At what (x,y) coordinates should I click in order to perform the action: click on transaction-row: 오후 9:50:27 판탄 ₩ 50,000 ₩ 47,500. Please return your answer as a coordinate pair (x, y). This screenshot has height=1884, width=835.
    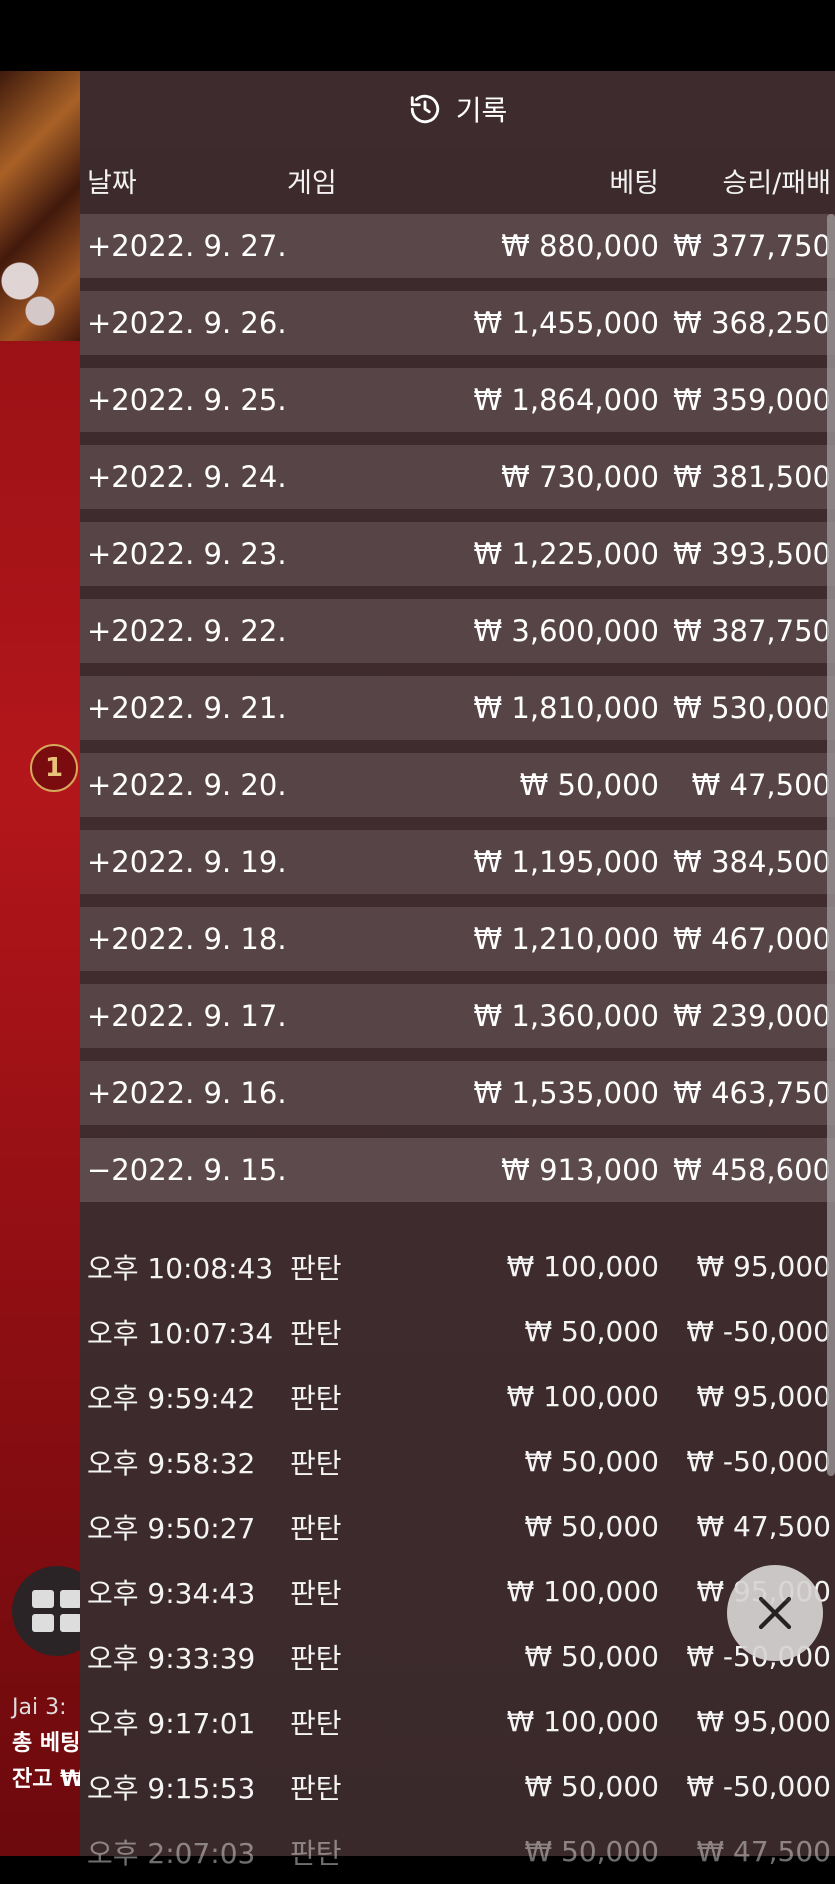
    Looking at the image, I should click on (457, 1526).